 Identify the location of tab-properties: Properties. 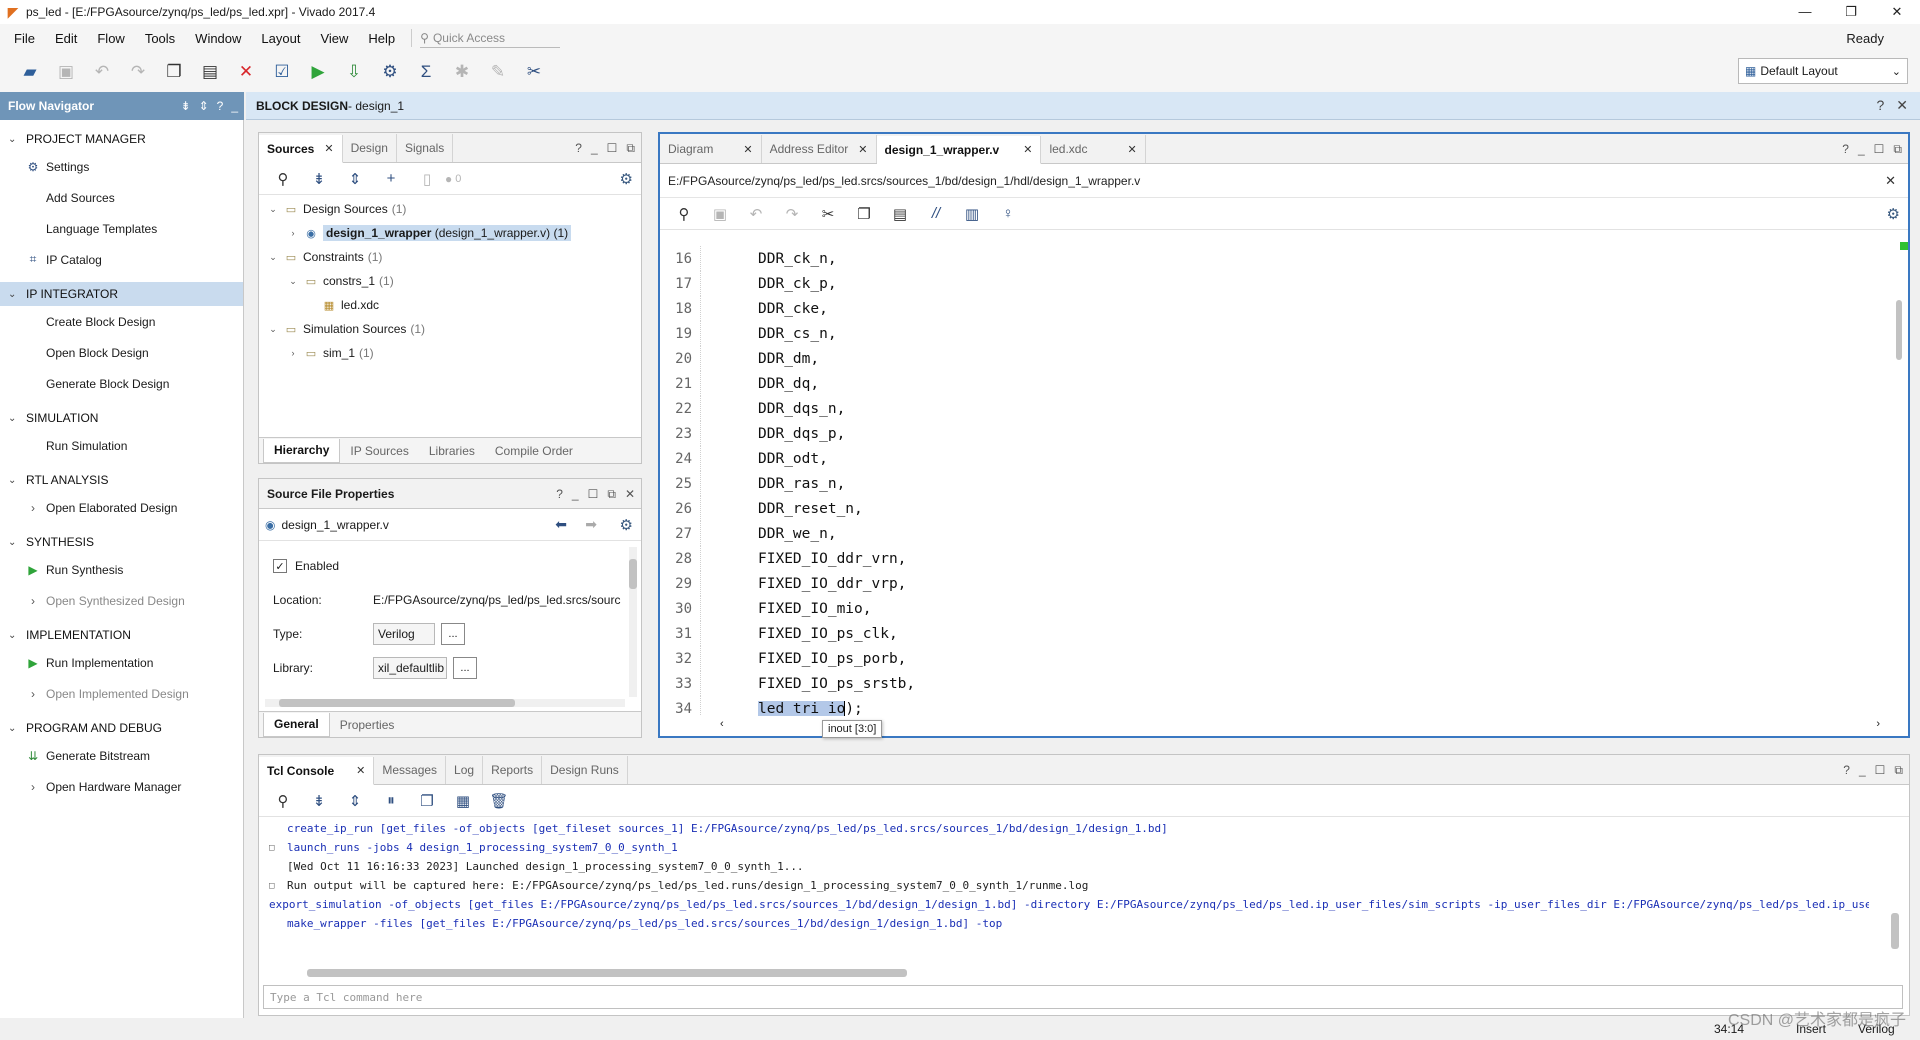
(367, 725).